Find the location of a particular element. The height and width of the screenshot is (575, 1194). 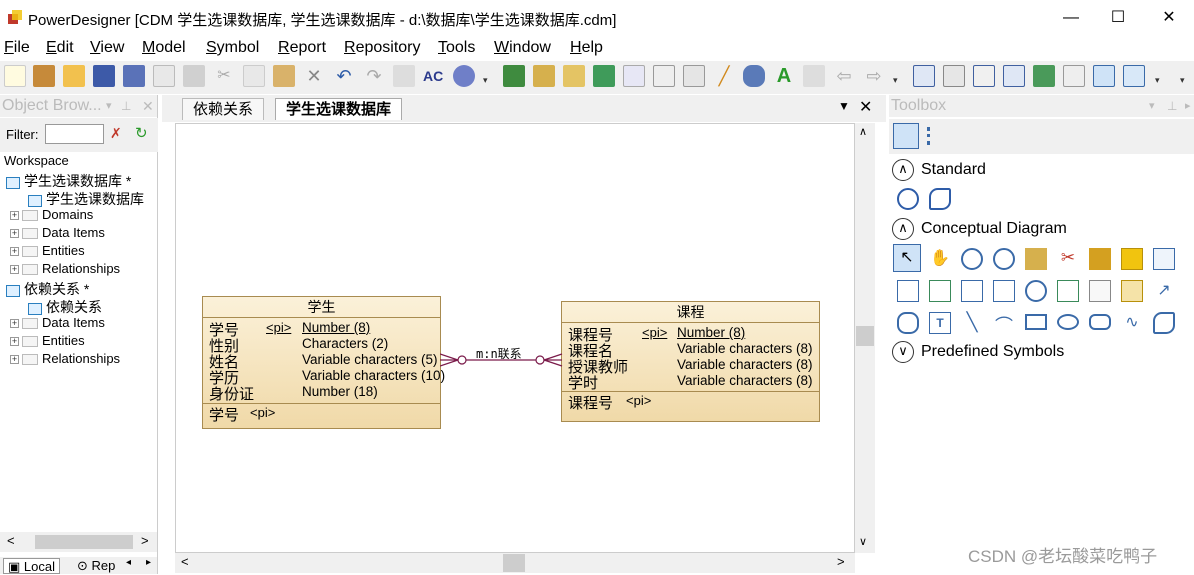

text-tool-icon: T is located at coordinates (940, 323).